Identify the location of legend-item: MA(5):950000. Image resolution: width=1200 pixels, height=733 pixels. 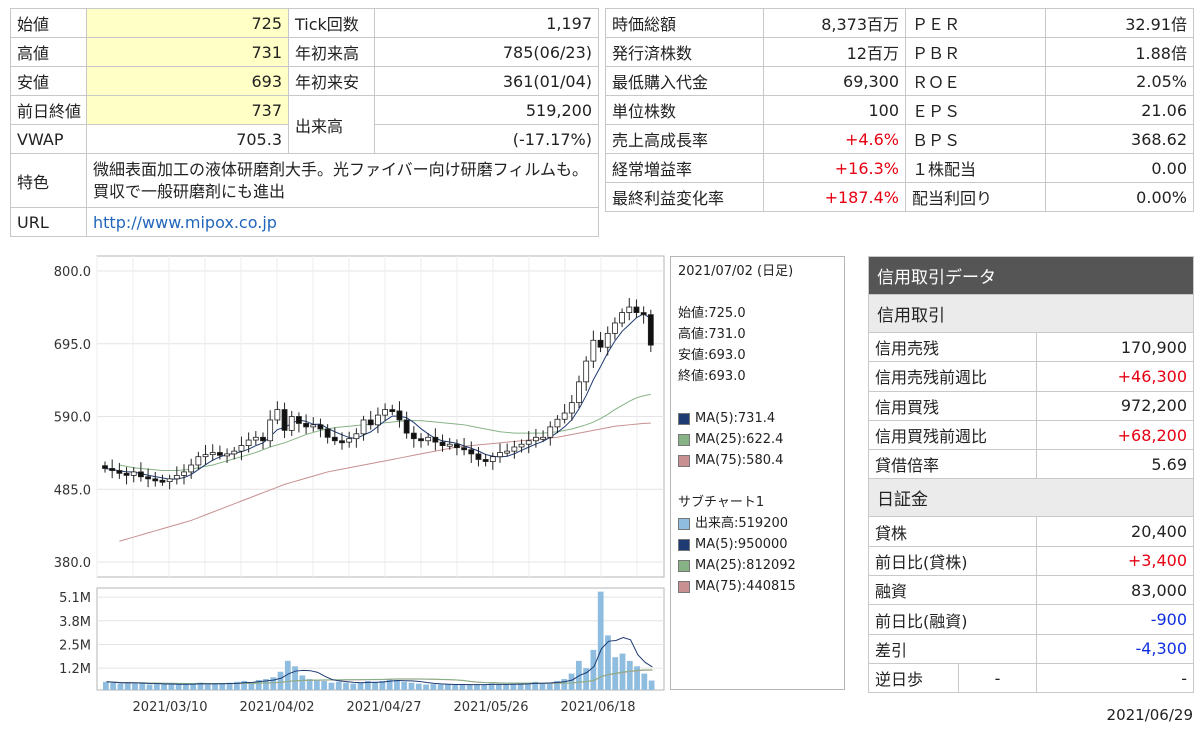
(757, 544).